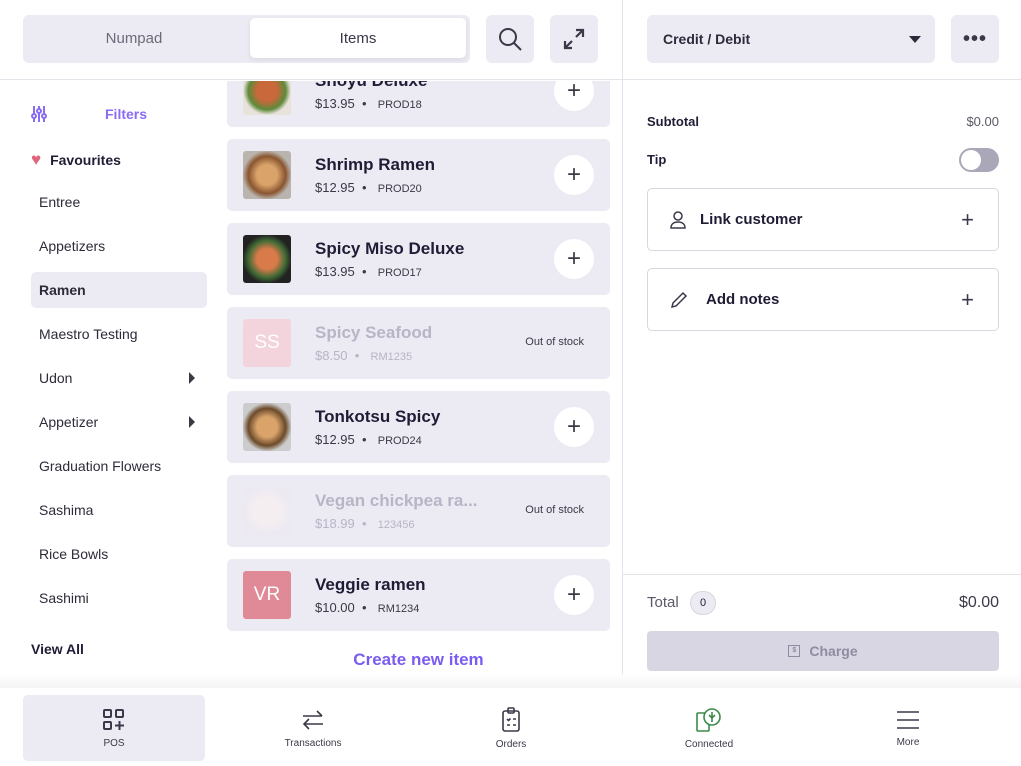  Describe the element at coordinates (678, 219) in the screenshot. I see `user-icon` at that location.